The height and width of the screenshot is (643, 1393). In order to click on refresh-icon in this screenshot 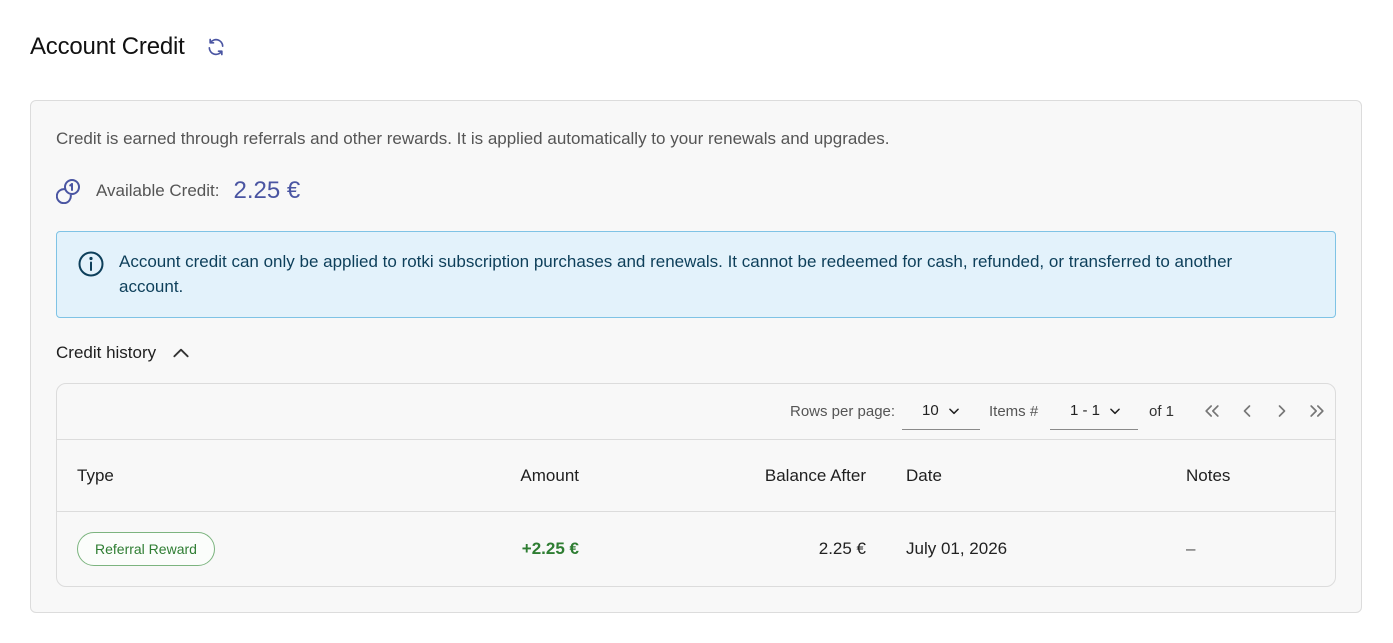, I will do `click(216, 47)`.